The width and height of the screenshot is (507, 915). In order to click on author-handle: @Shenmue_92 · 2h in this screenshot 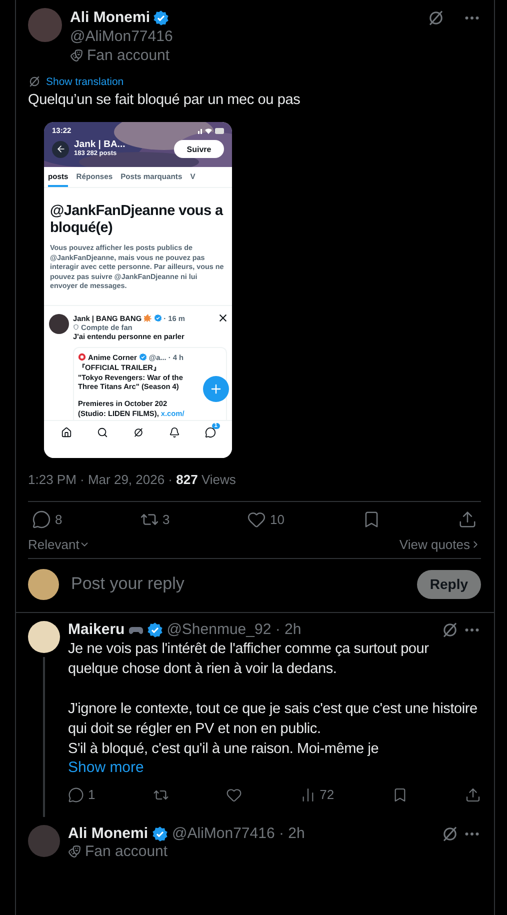, I will do `click(234, 629)`.